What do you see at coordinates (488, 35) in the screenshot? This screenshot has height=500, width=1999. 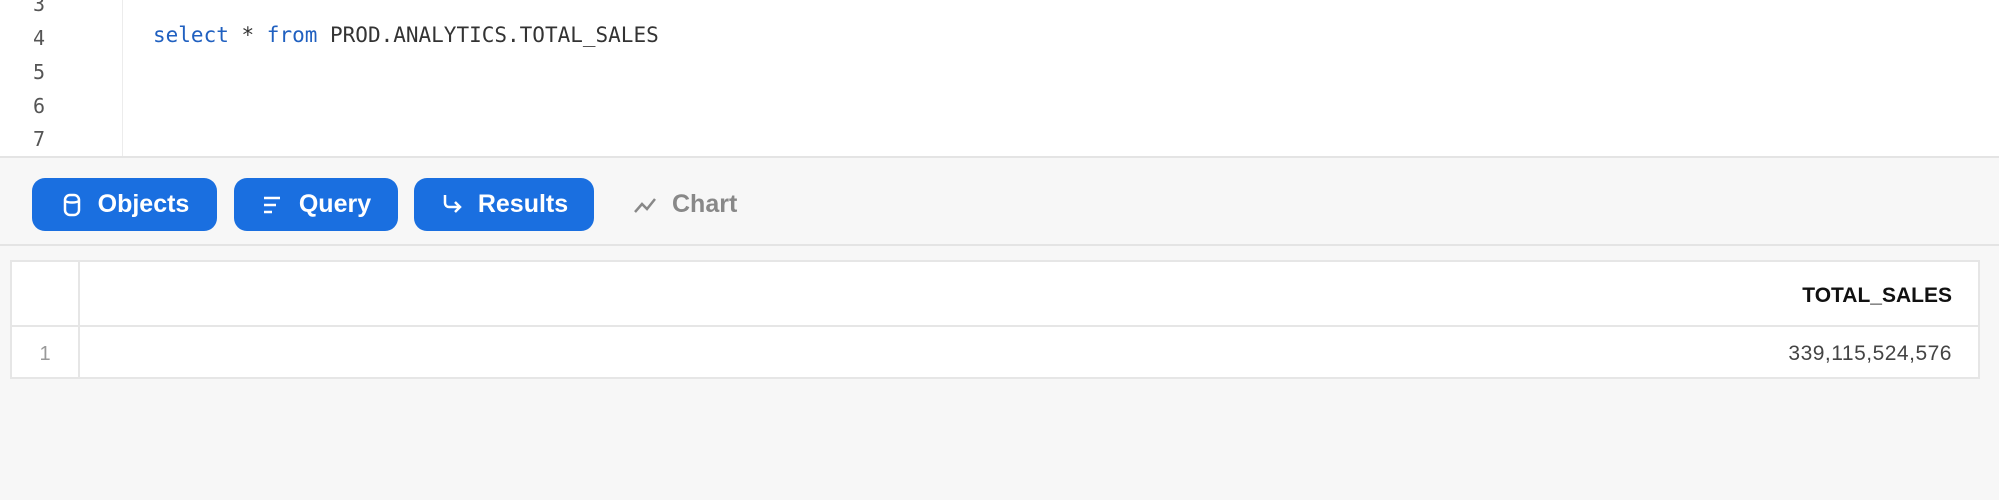 I see `table-identifier: PROD.ANALYTICS.TOTAL_SALES` at bounding box center [488, 35].